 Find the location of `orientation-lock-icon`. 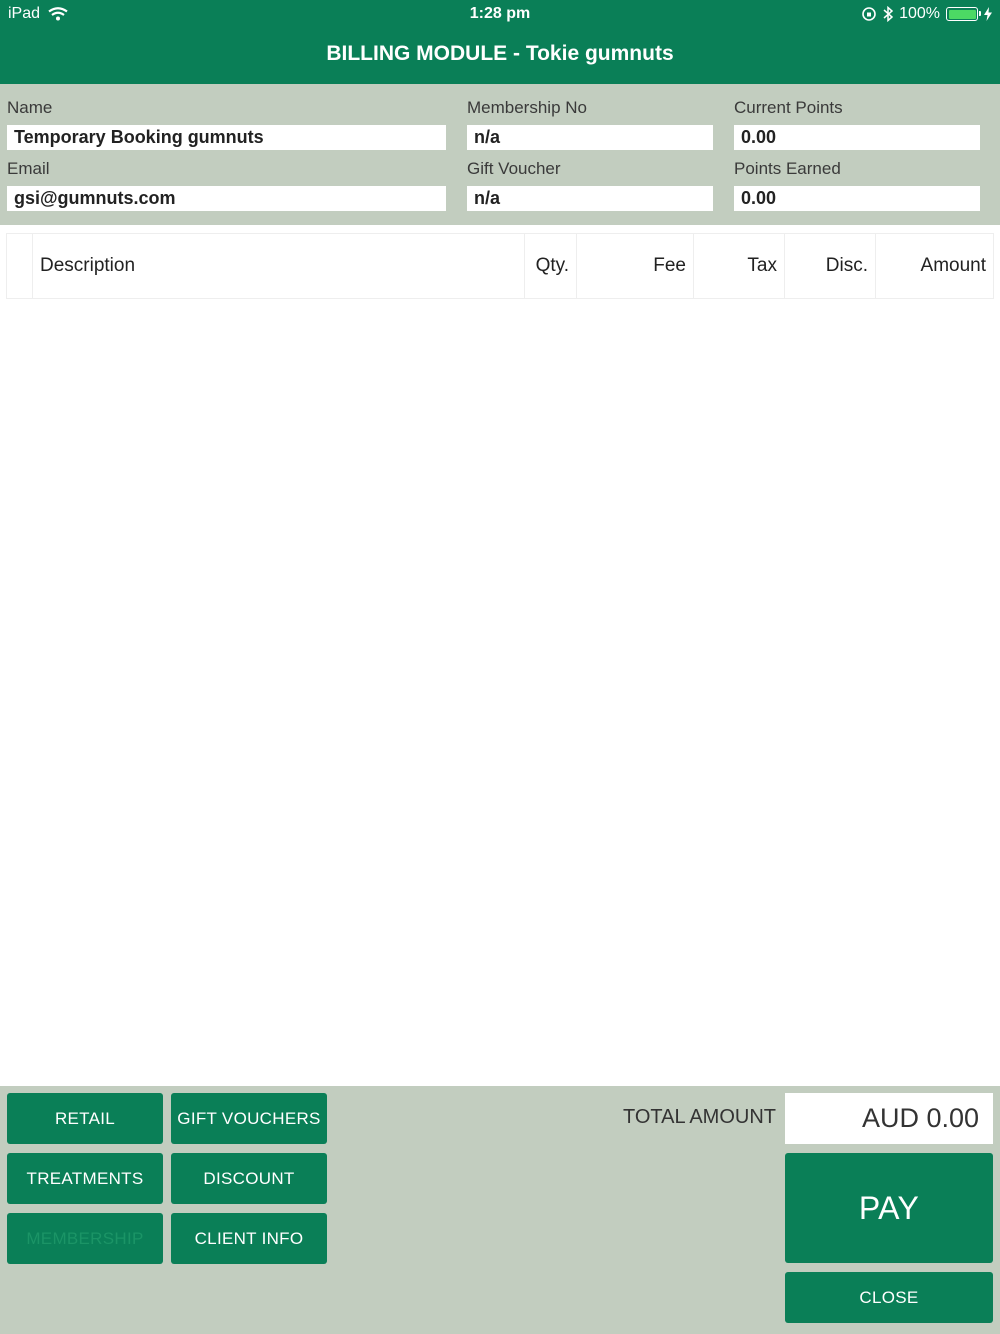

orientation-lock-icon is located at coordinates (869, 14).